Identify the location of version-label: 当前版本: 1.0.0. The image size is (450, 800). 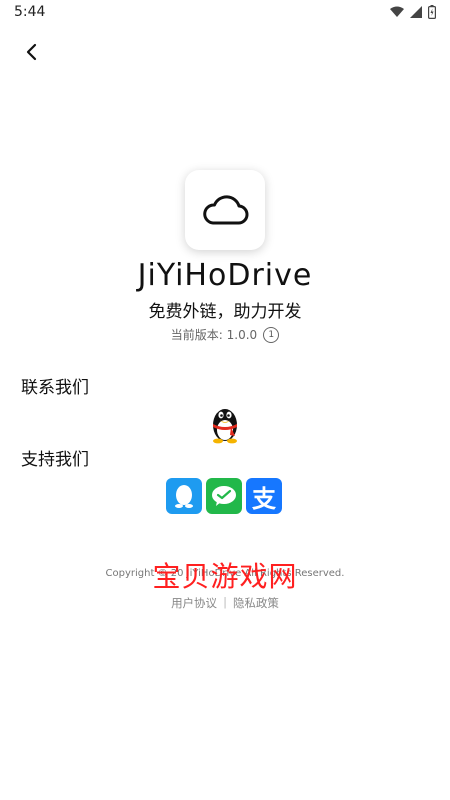
(214, 335).